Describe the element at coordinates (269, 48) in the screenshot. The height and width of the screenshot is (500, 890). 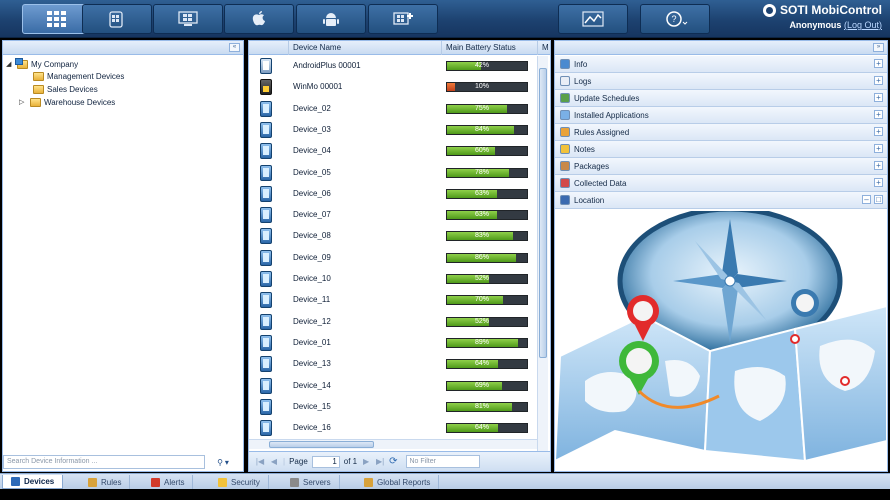
I see `icon-column-header` at that location.